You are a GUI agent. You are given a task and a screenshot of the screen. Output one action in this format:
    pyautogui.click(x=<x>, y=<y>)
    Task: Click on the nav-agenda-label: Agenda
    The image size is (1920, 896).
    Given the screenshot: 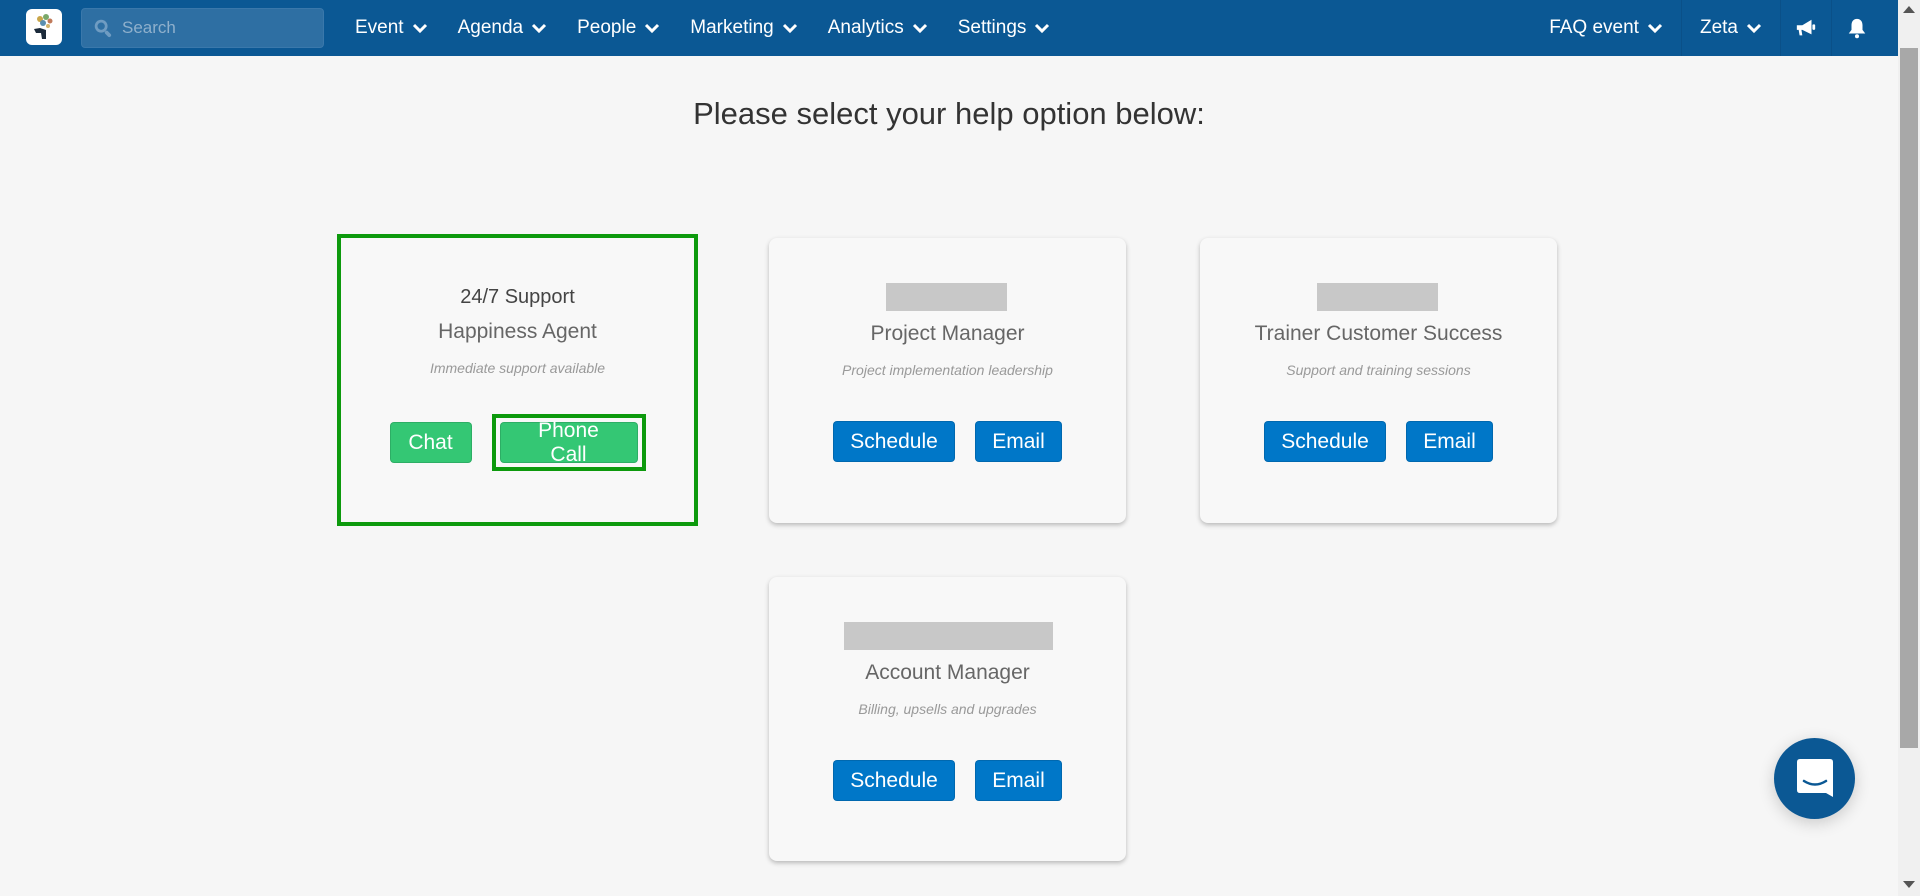 What is the action you would take?
    pyautogui.click(x=490, y=27)
    